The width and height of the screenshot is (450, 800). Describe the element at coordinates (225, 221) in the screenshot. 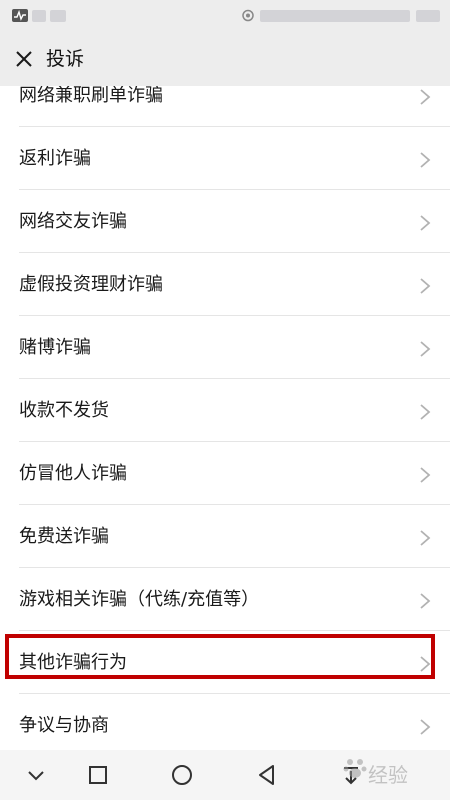

I see `list-item: 网络交友诈骗` at that location.